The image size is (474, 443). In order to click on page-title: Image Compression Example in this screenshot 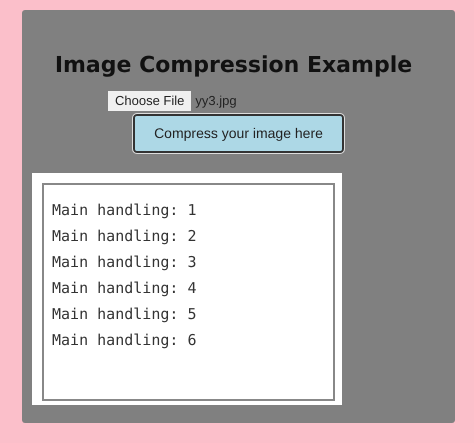, I will do `click(233, 66)`.